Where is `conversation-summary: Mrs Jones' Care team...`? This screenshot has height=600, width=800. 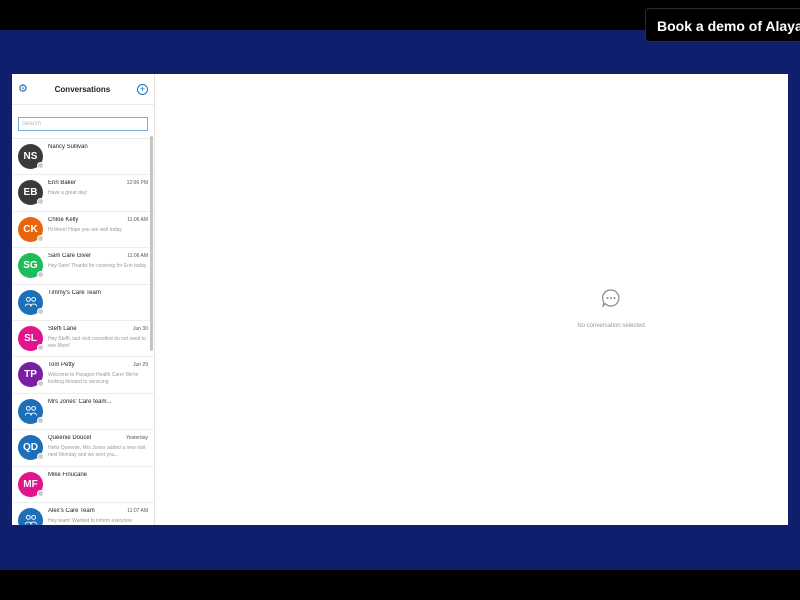
conversation-summary: Mrs Jones' Care team... is located at coordinates (98, 404).